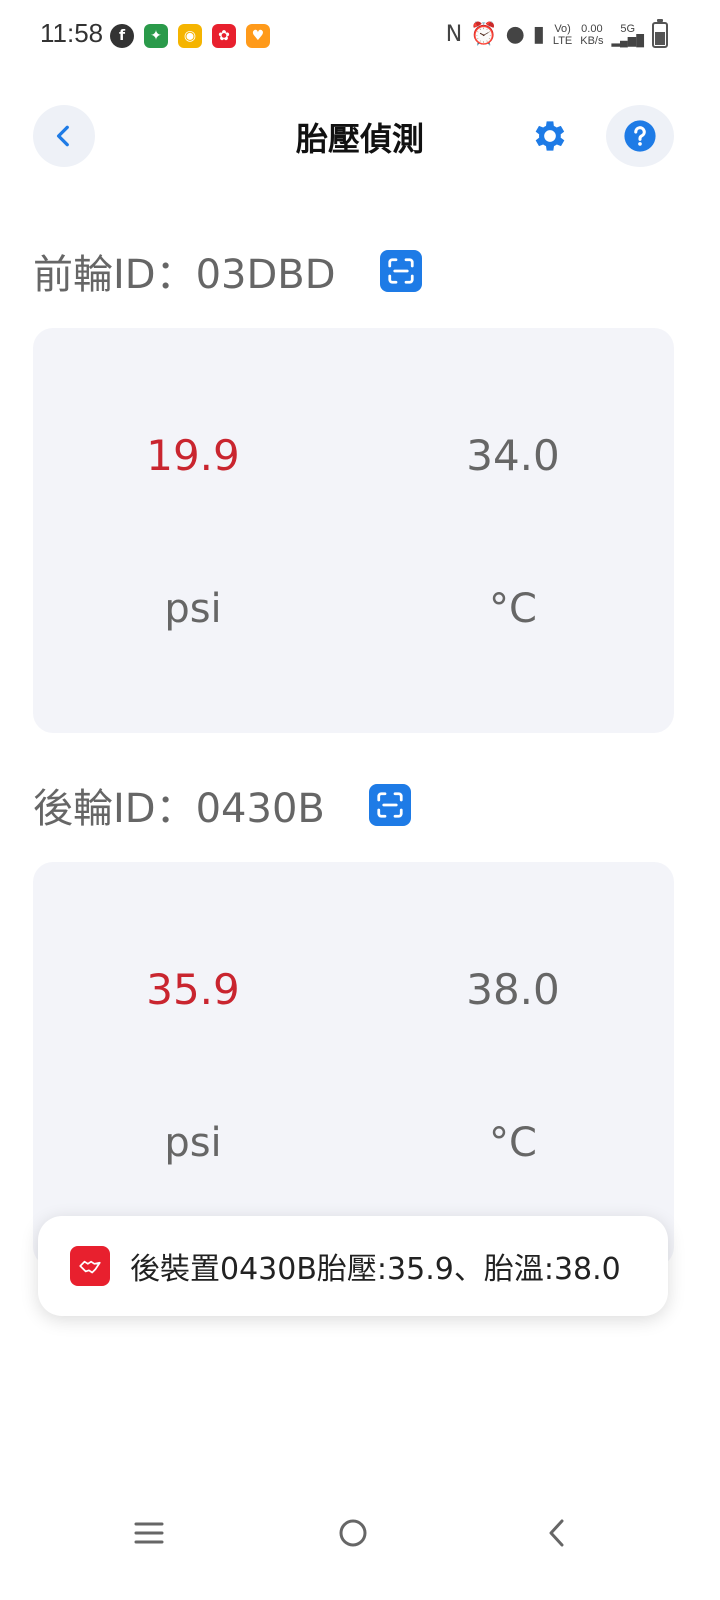 The height and width of the screenshot is (1600, 720). Describe the element at coordinates (193, 989) in the screenshot. I see `rear-pressure-value: 35.9` at that location.